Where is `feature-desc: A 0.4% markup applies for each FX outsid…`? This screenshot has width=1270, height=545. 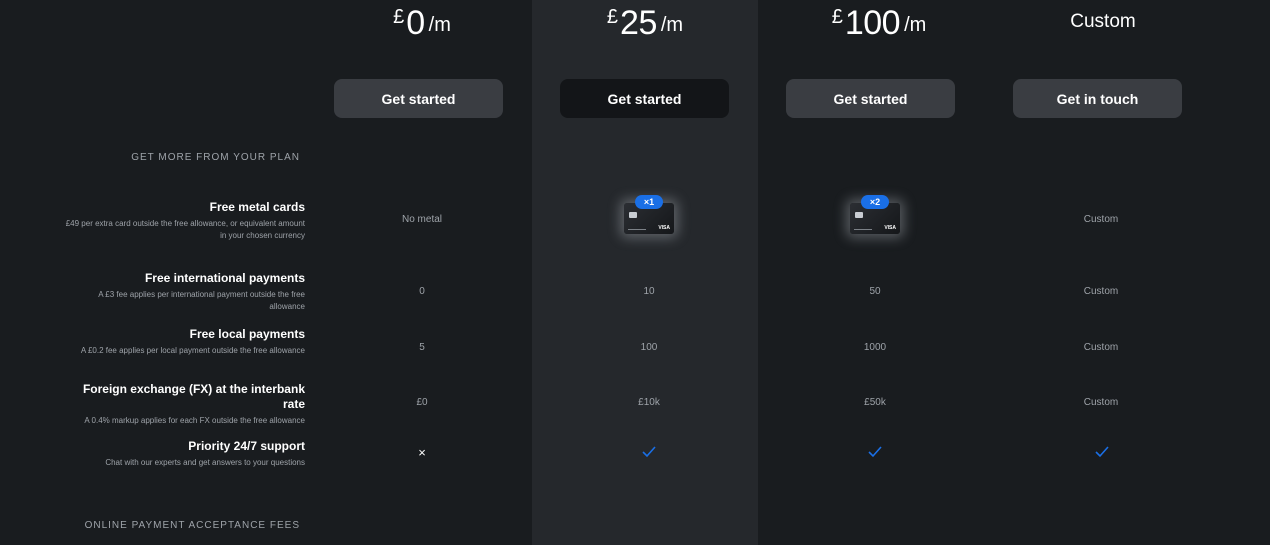
feature-desc: A 0.4% markup applies for each FX outsid… is located at coordinates (194, 420).